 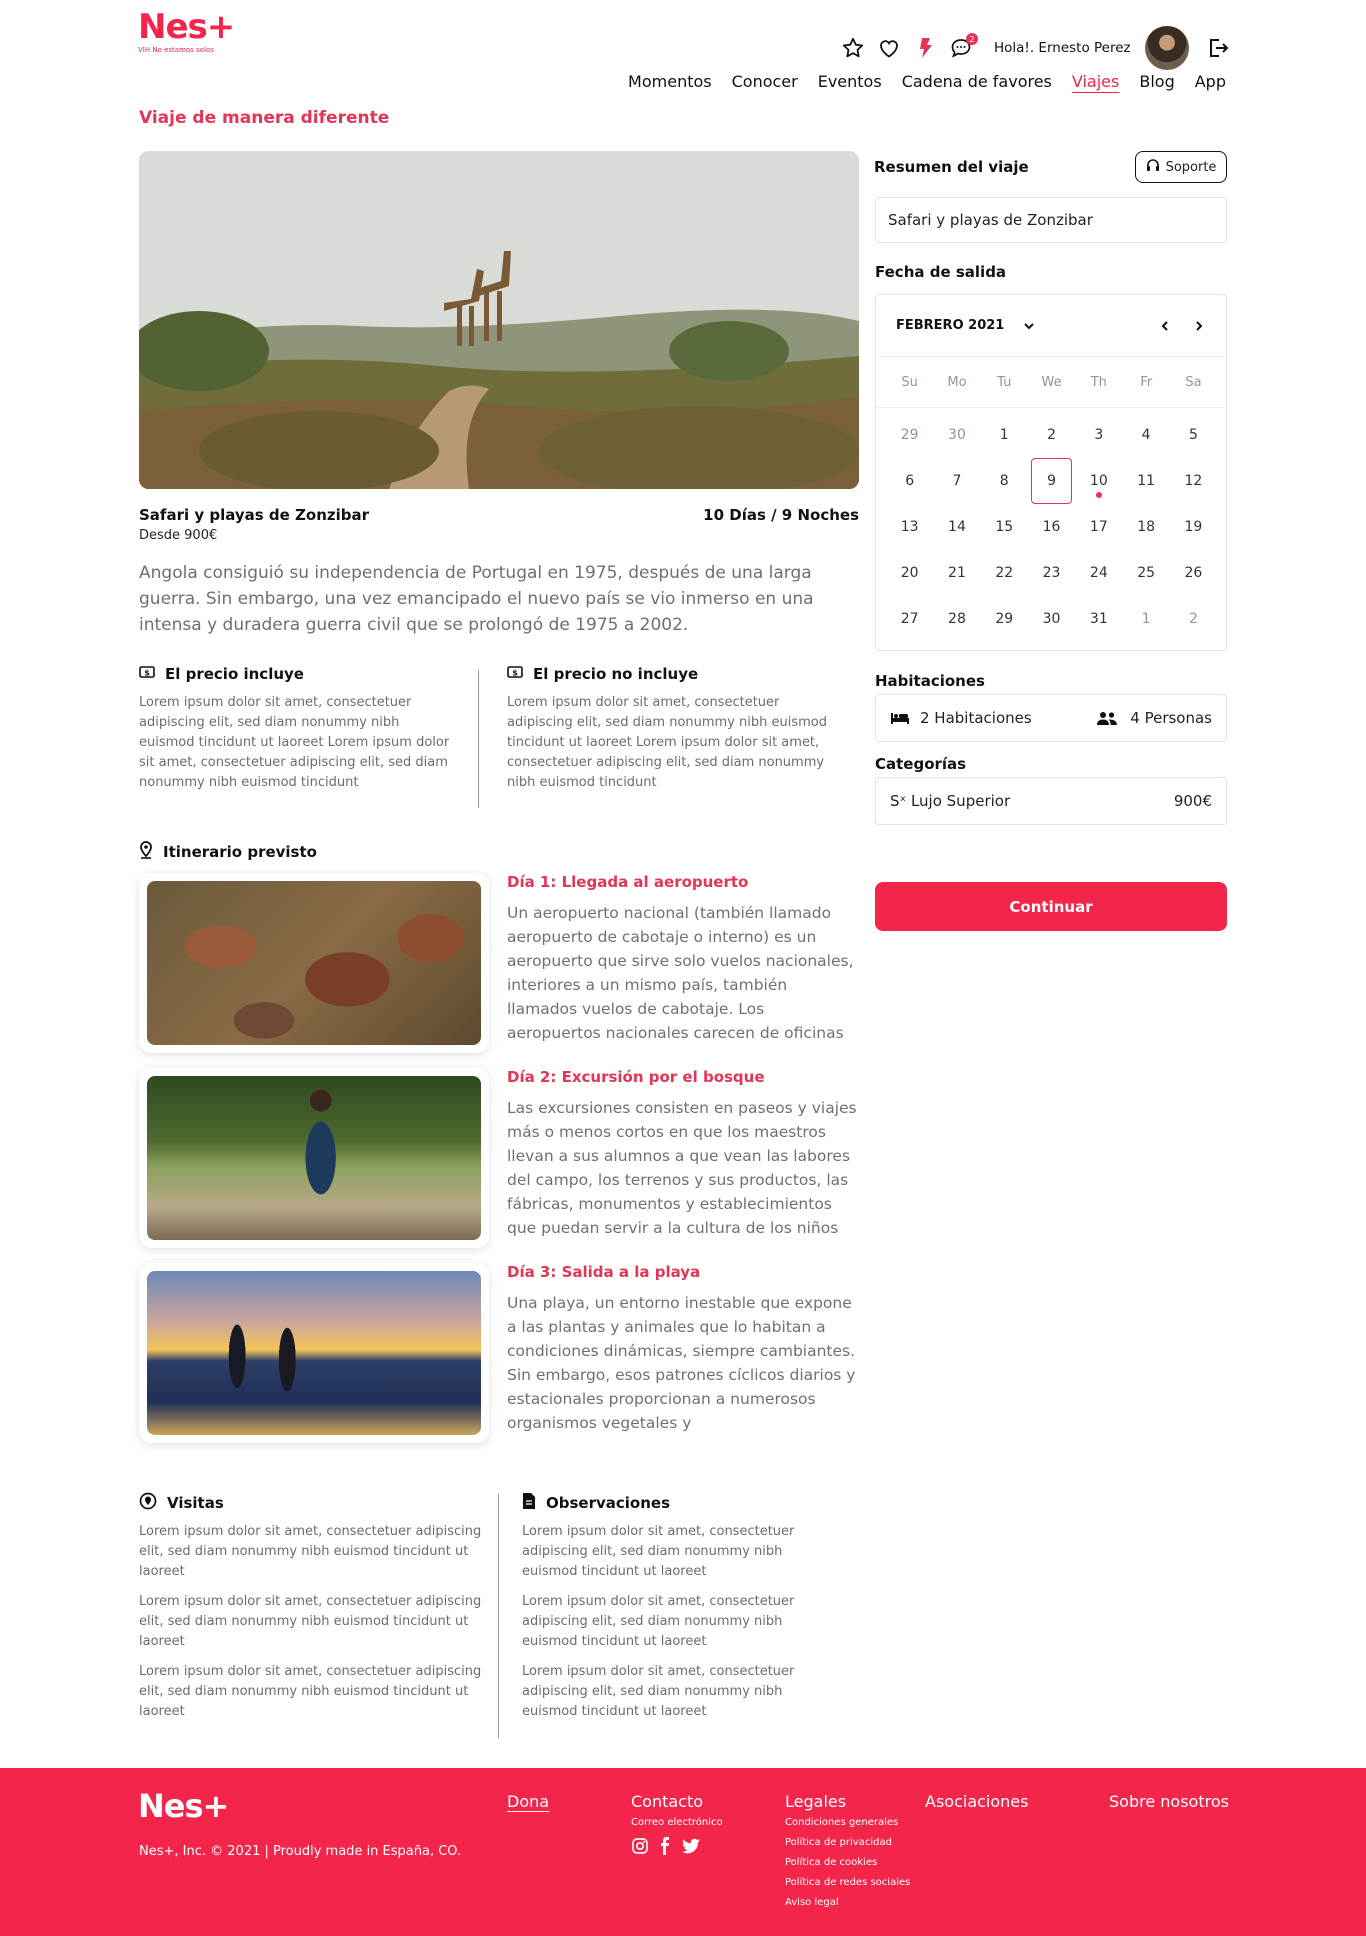 What do you see at coordinates (1193, 573) in the screenshot?
I see `calendar-day: 26` at bounding box center [1193, 573].